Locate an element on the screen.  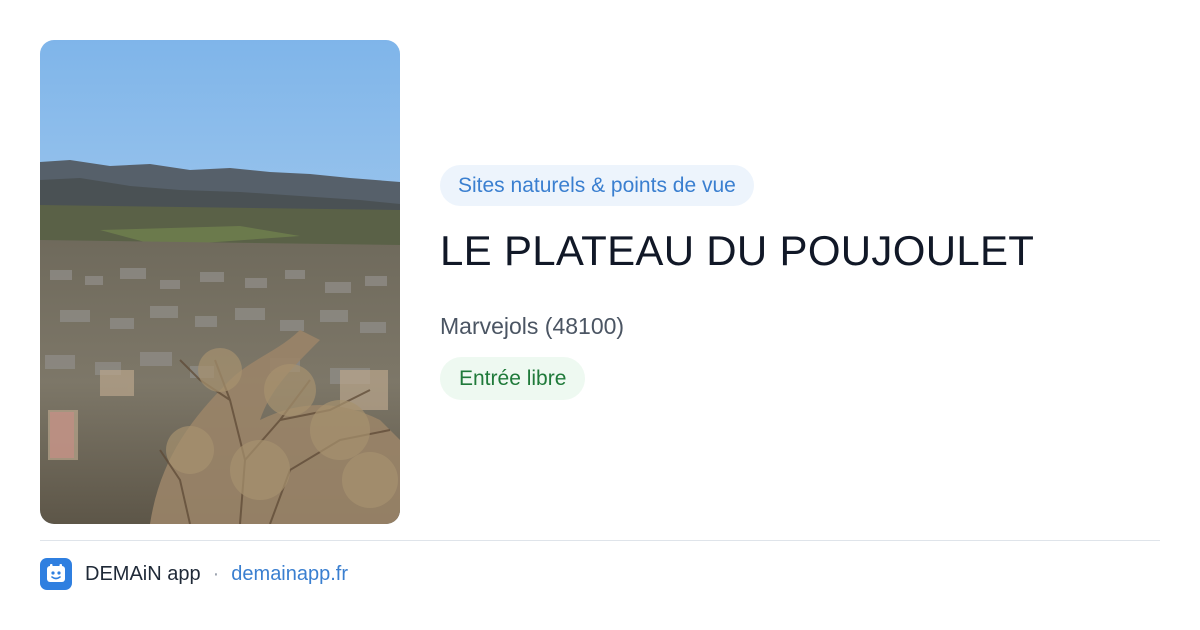
place-title: LE PLATEAU DU POUJOULET is located at coordinates (737, 250).